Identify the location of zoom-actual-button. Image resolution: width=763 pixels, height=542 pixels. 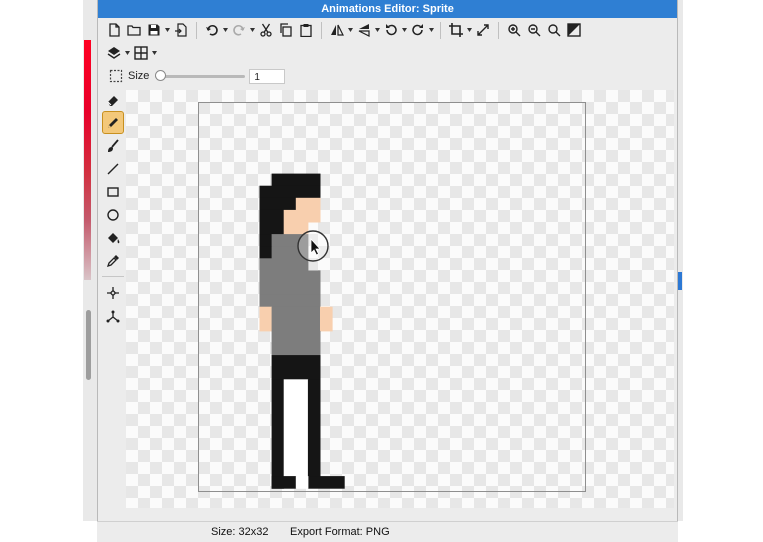
(554, 30).